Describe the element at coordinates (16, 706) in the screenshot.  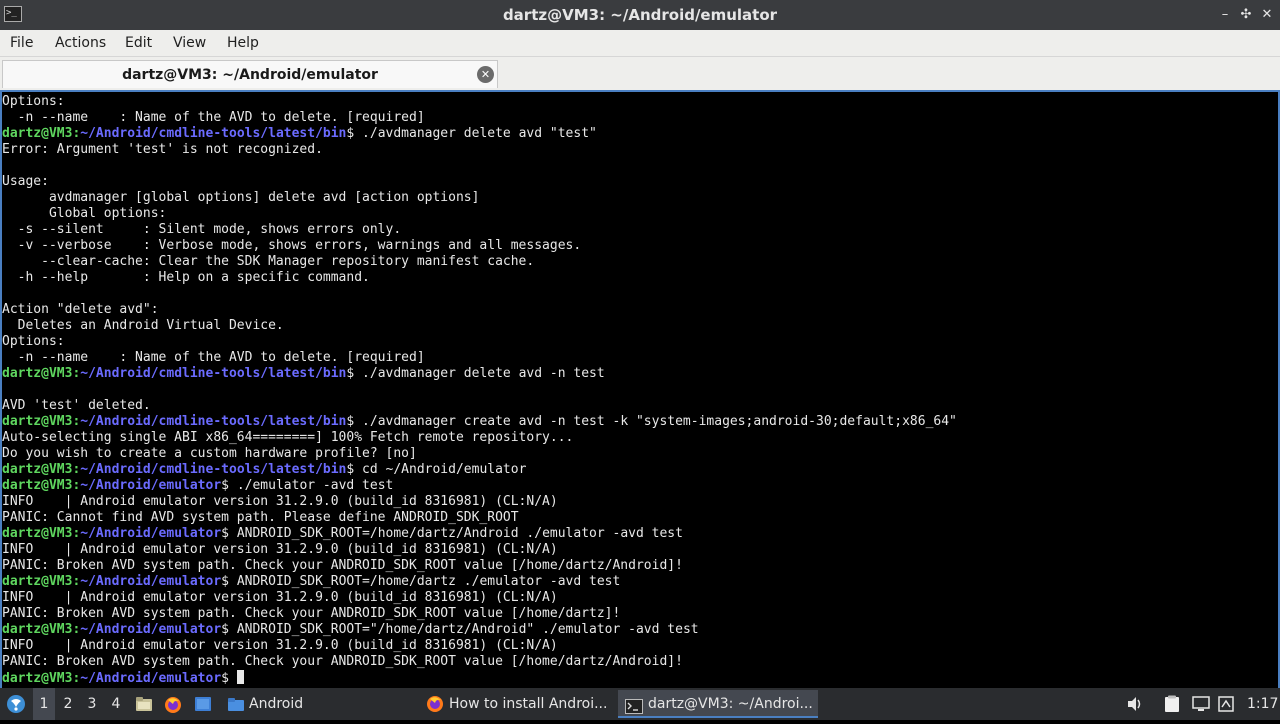
I see `start-menu-icon` at that location.